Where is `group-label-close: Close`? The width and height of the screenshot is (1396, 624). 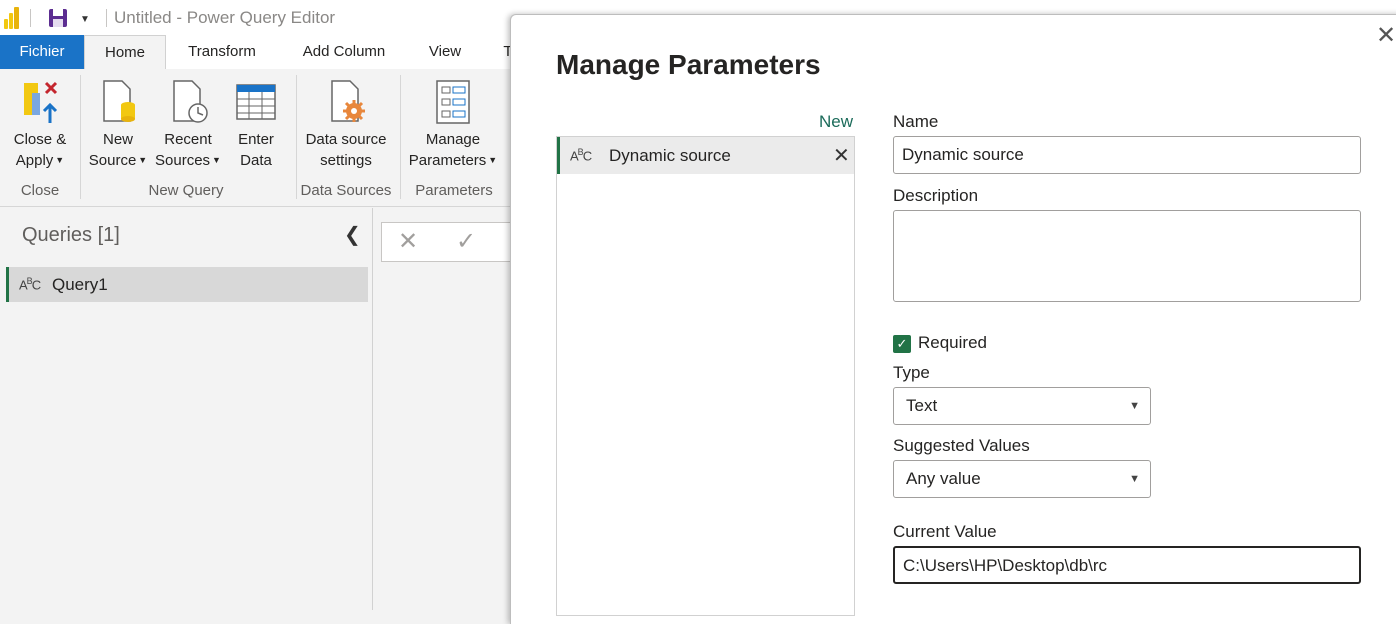 group-label-close: Close is located at coordinates (40, 190).